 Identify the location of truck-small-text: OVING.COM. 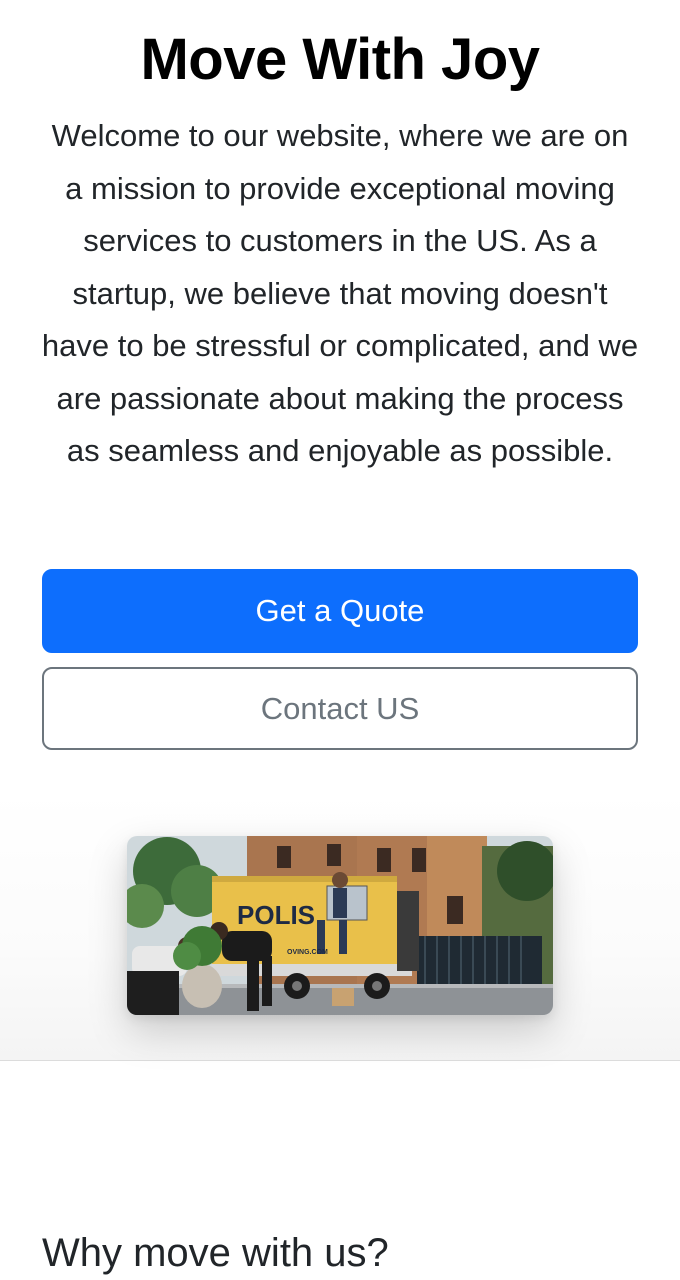
(307, 952).